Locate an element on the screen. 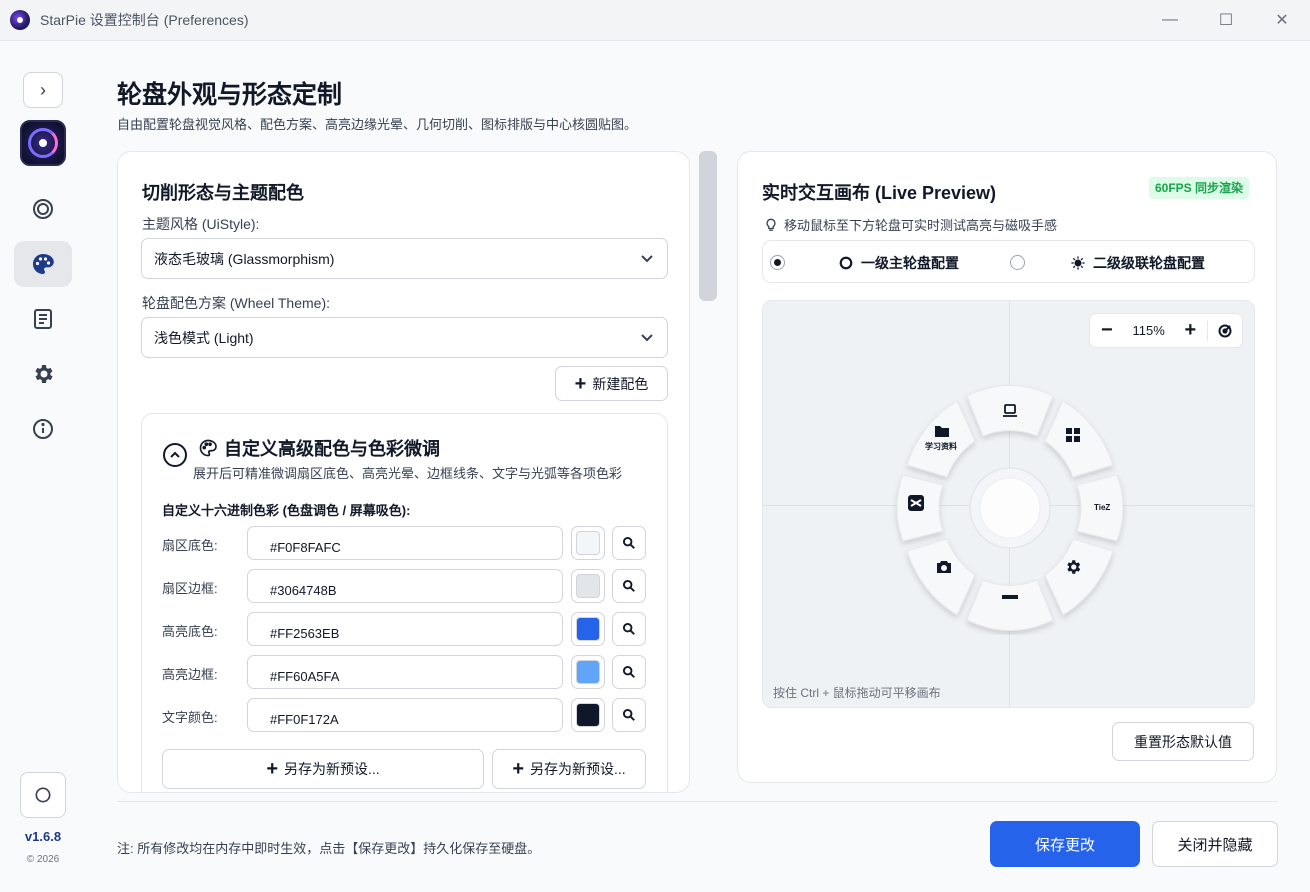  left-panel-scrollbar is located at coordinates (709, 472).